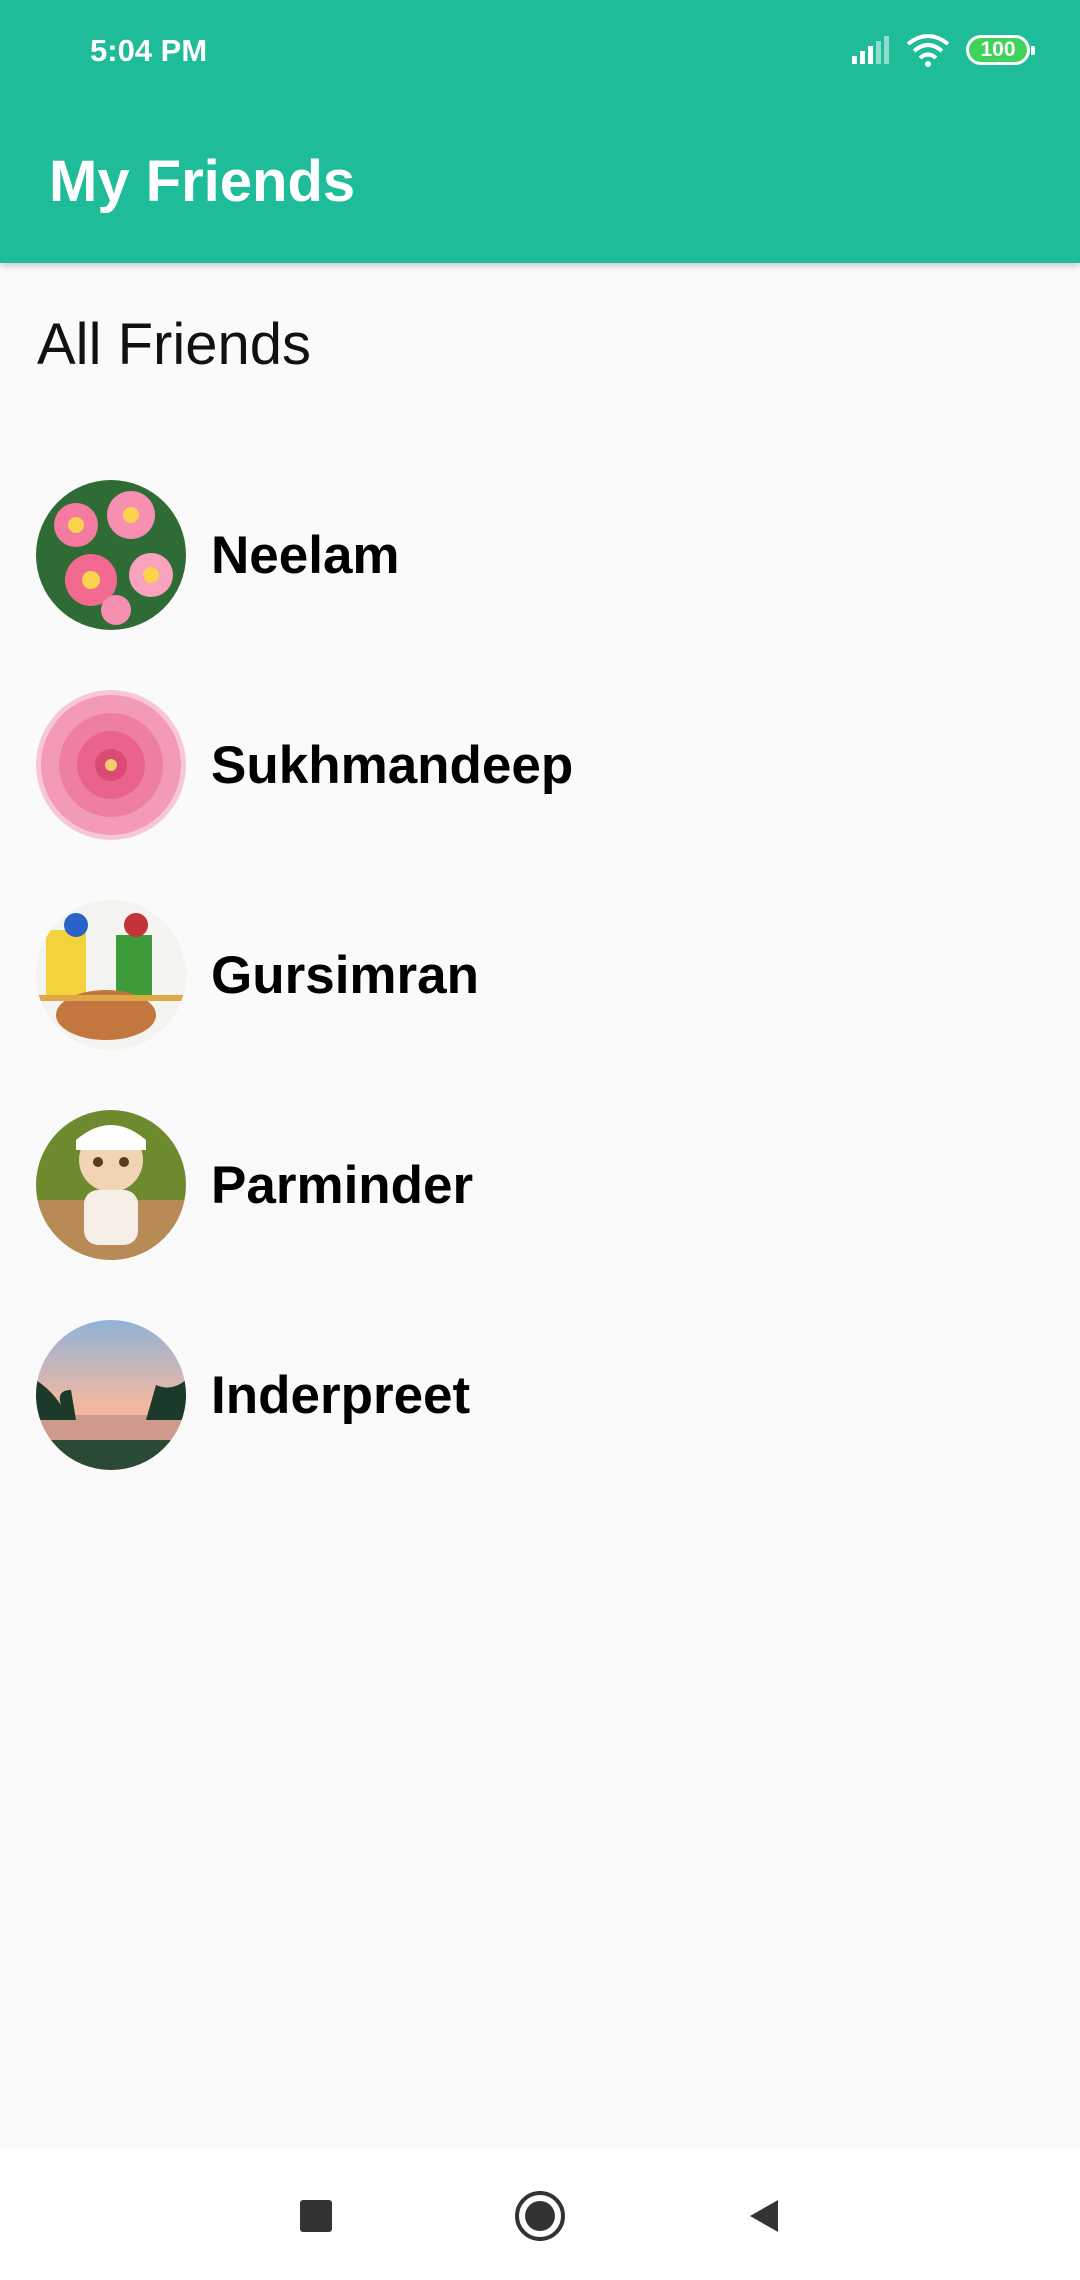  Describe the element at coordinates (540, 131) in the screenshot. I see `app-bar: 5:04 PM 100 My Friends` at that location.